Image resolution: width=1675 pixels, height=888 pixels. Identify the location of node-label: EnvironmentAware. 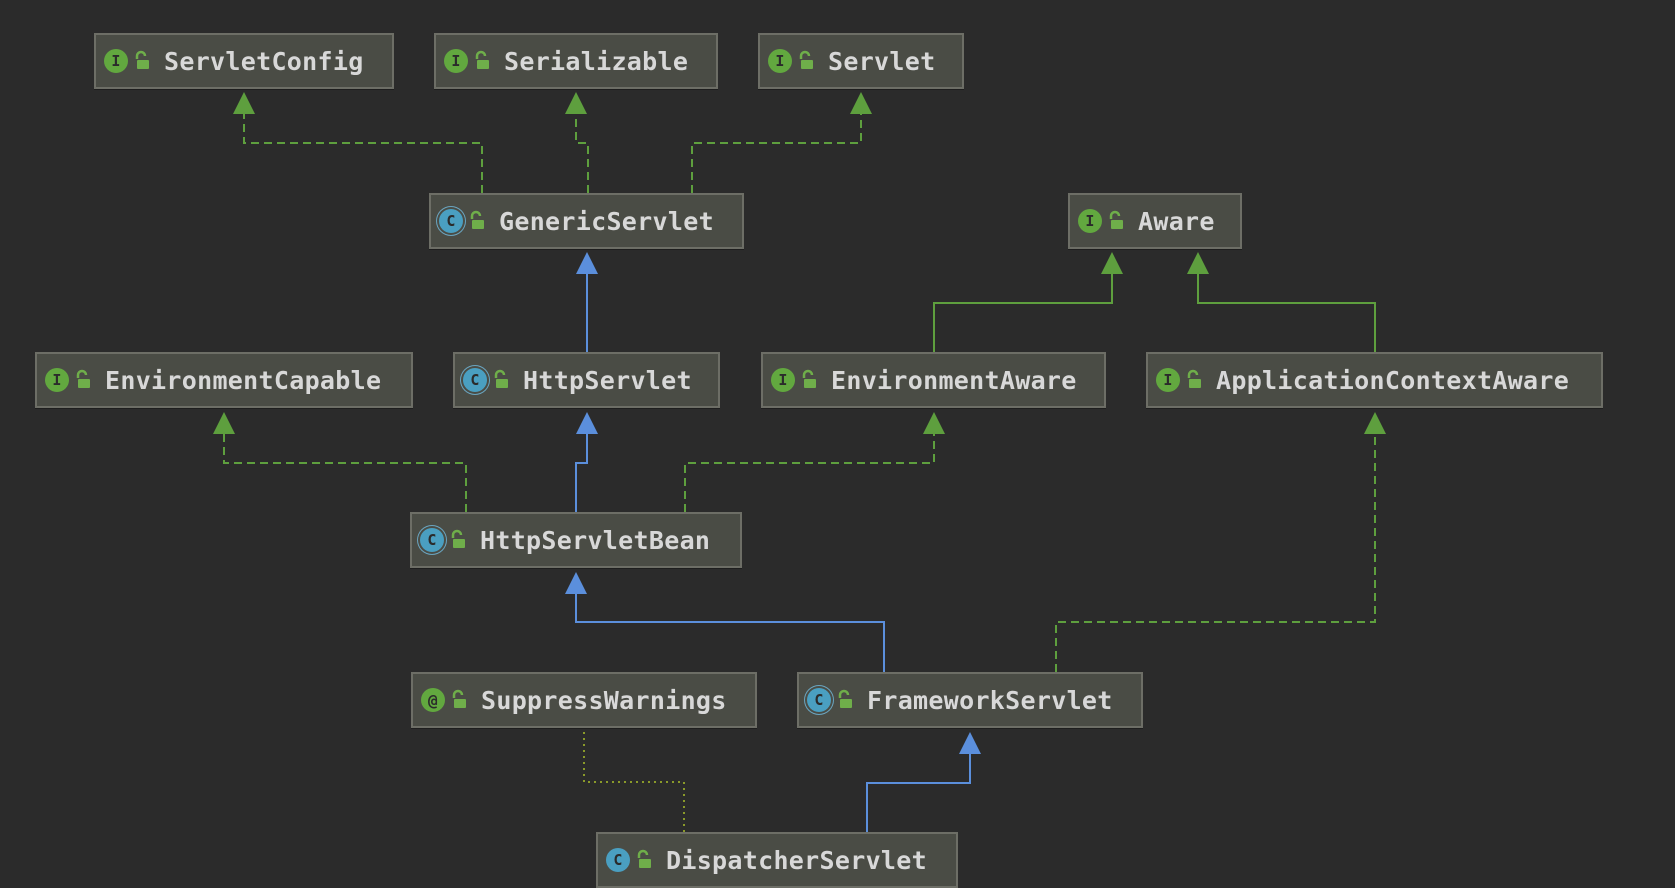
(954, 380).